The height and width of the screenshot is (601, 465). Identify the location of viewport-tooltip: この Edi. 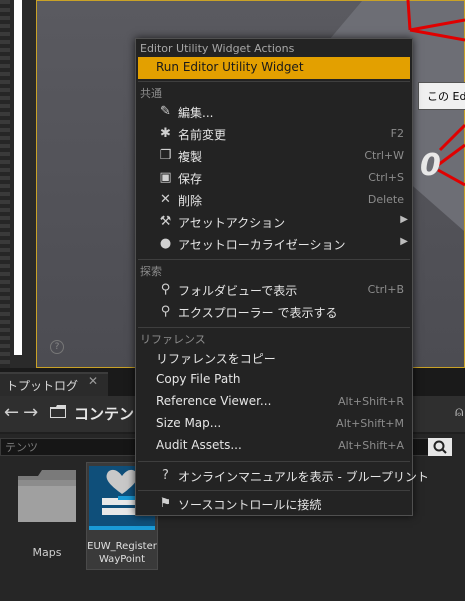
(441, 96).